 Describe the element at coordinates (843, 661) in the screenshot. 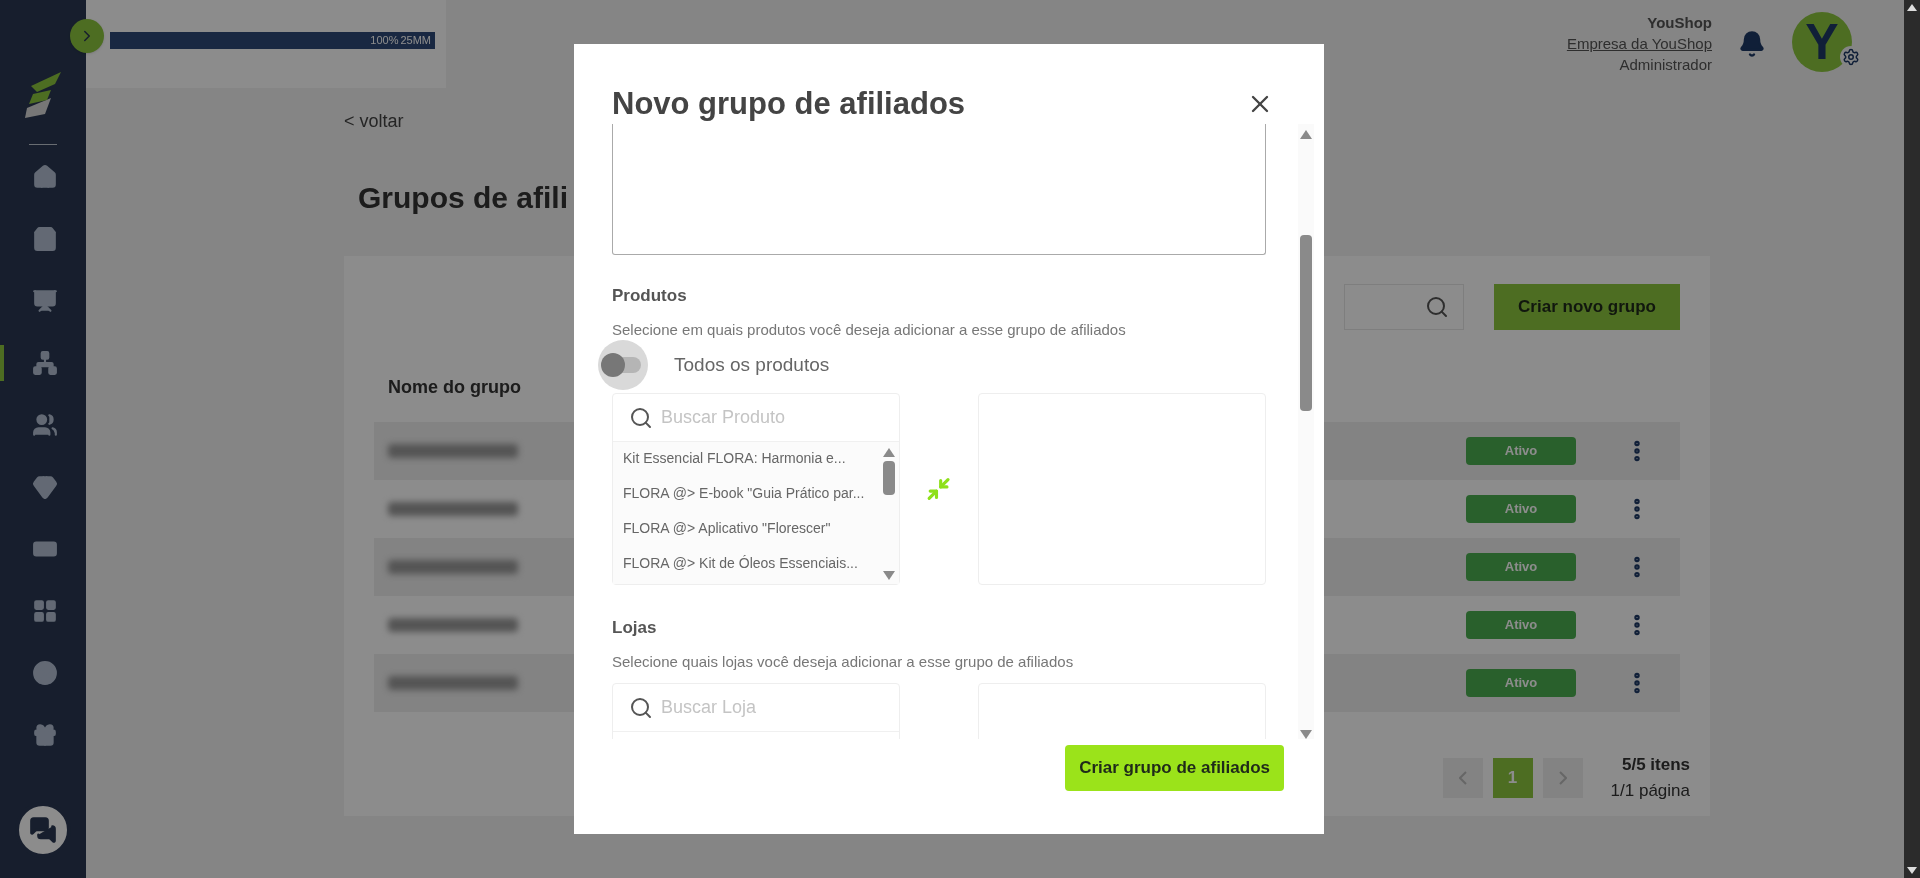

I see `section-description: Selecione quais lojas você deseja adicionar a esse grupo de afiliados` at that location.